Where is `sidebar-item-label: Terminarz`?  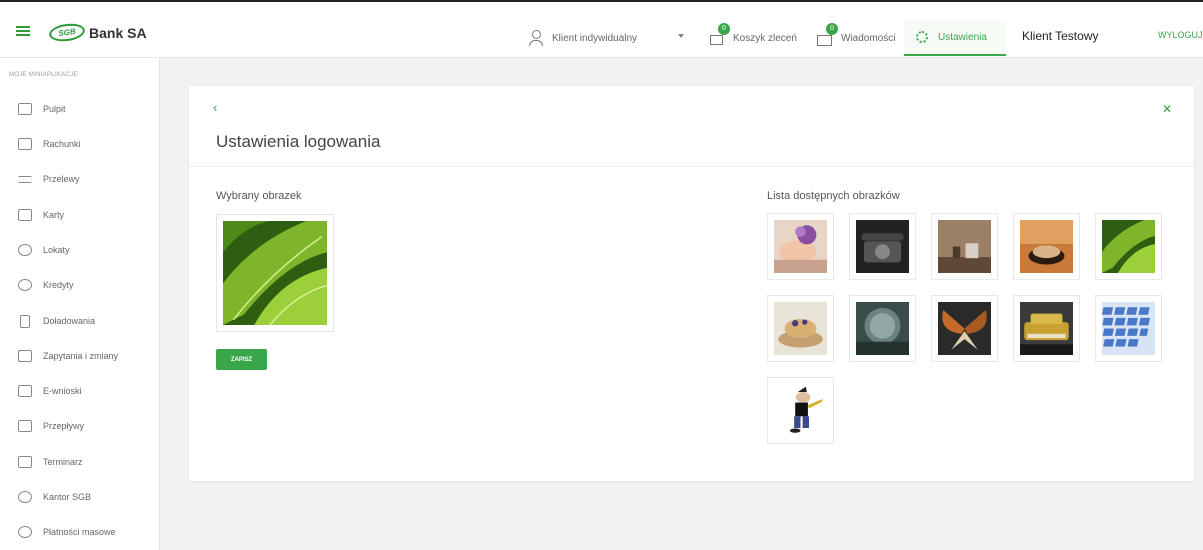 sidebar-item-label: Terminarz is located at coordinates (63, 462).